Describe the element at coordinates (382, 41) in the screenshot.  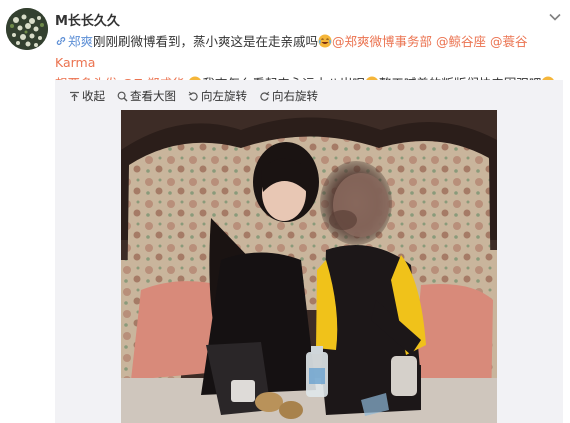
I see `mention-link: @郑爽微博事务部` at that location.